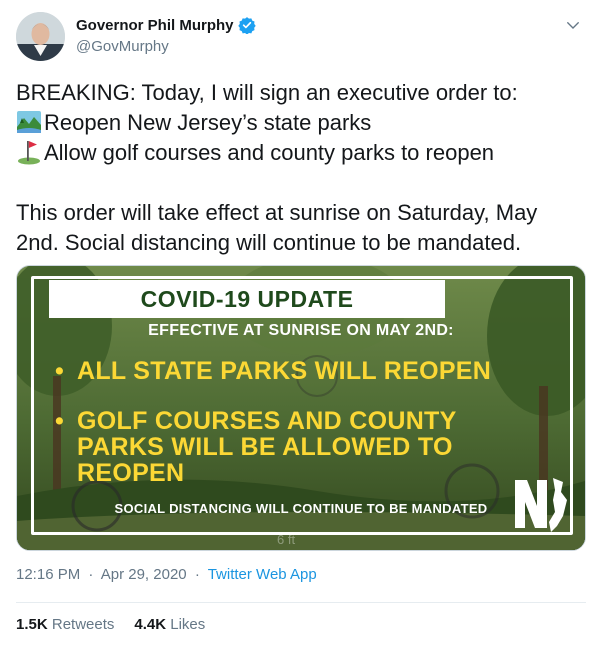  I want to click on chevron-down-icon, so click(573, 25).